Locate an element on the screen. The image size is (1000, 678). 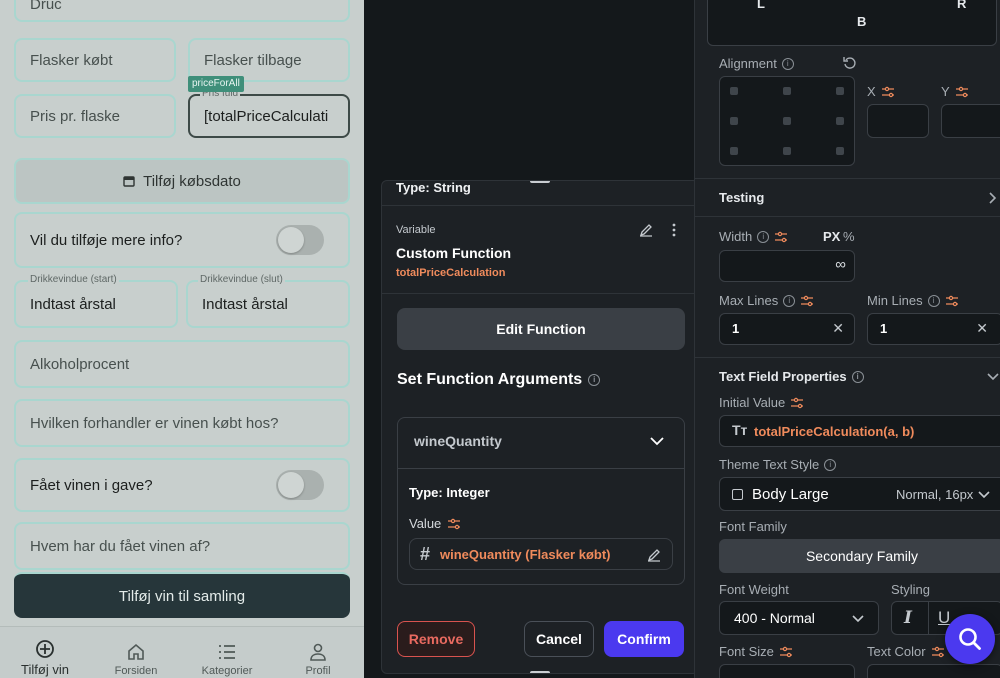
value-label: Value is located at coordinates (435, 523).